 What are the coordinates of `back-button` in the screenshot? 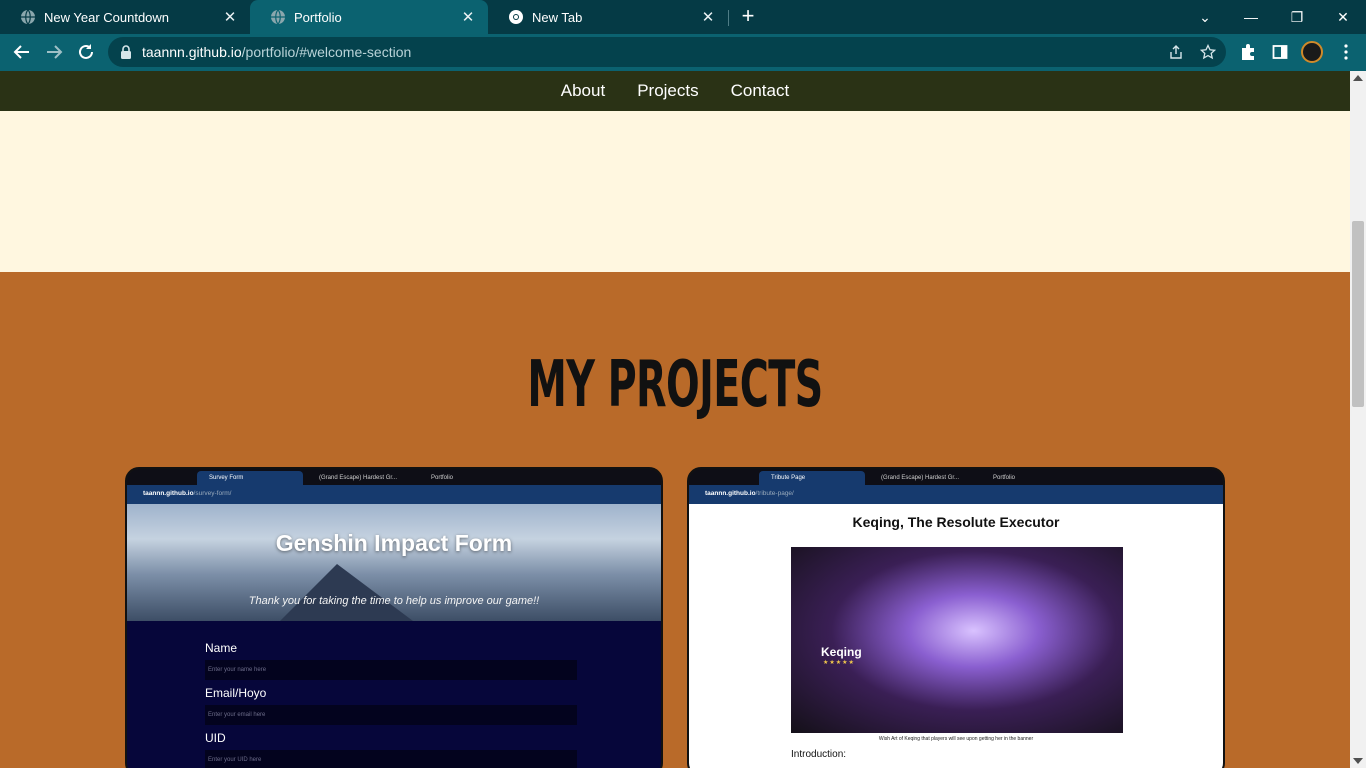 It's located at (22, 52).